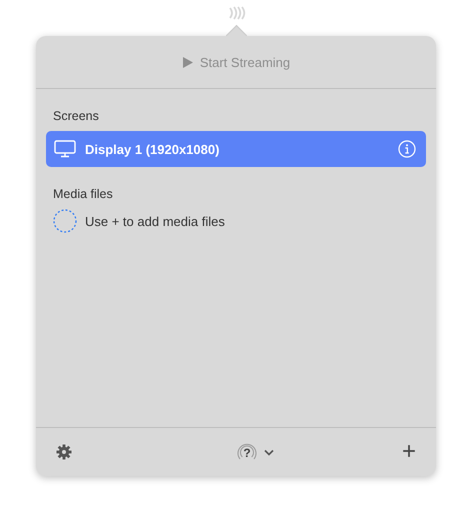  Describe the element at coordinates (64, 452) in the screenshot. I see `settings-icon` at that location.